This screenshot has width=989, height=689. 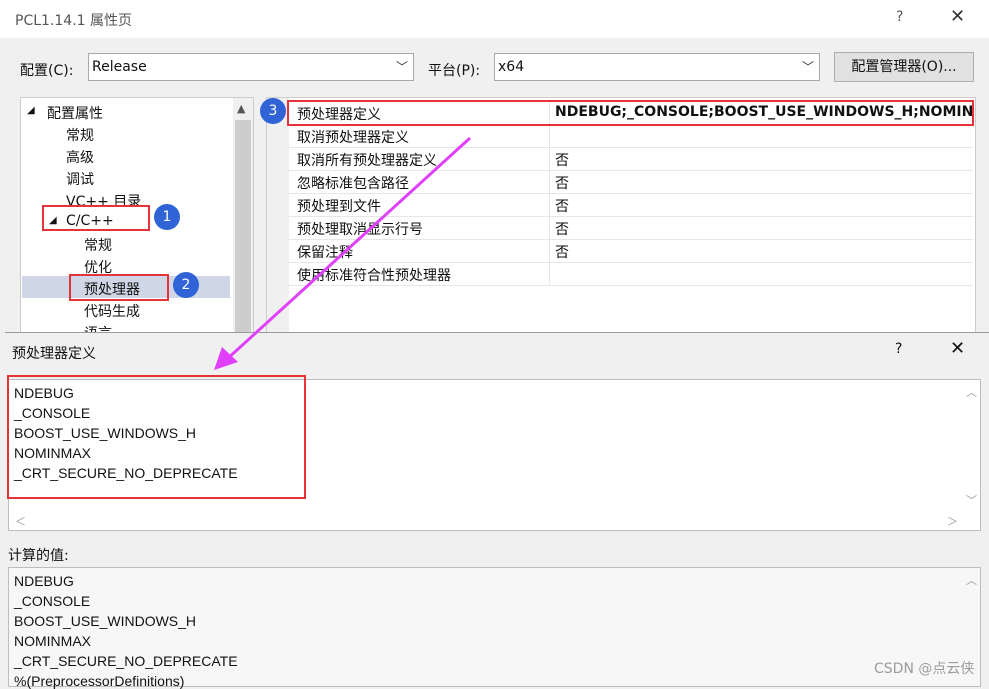 I want to click on watermark: CSDN @点云侠, so click(x=924, y=669).